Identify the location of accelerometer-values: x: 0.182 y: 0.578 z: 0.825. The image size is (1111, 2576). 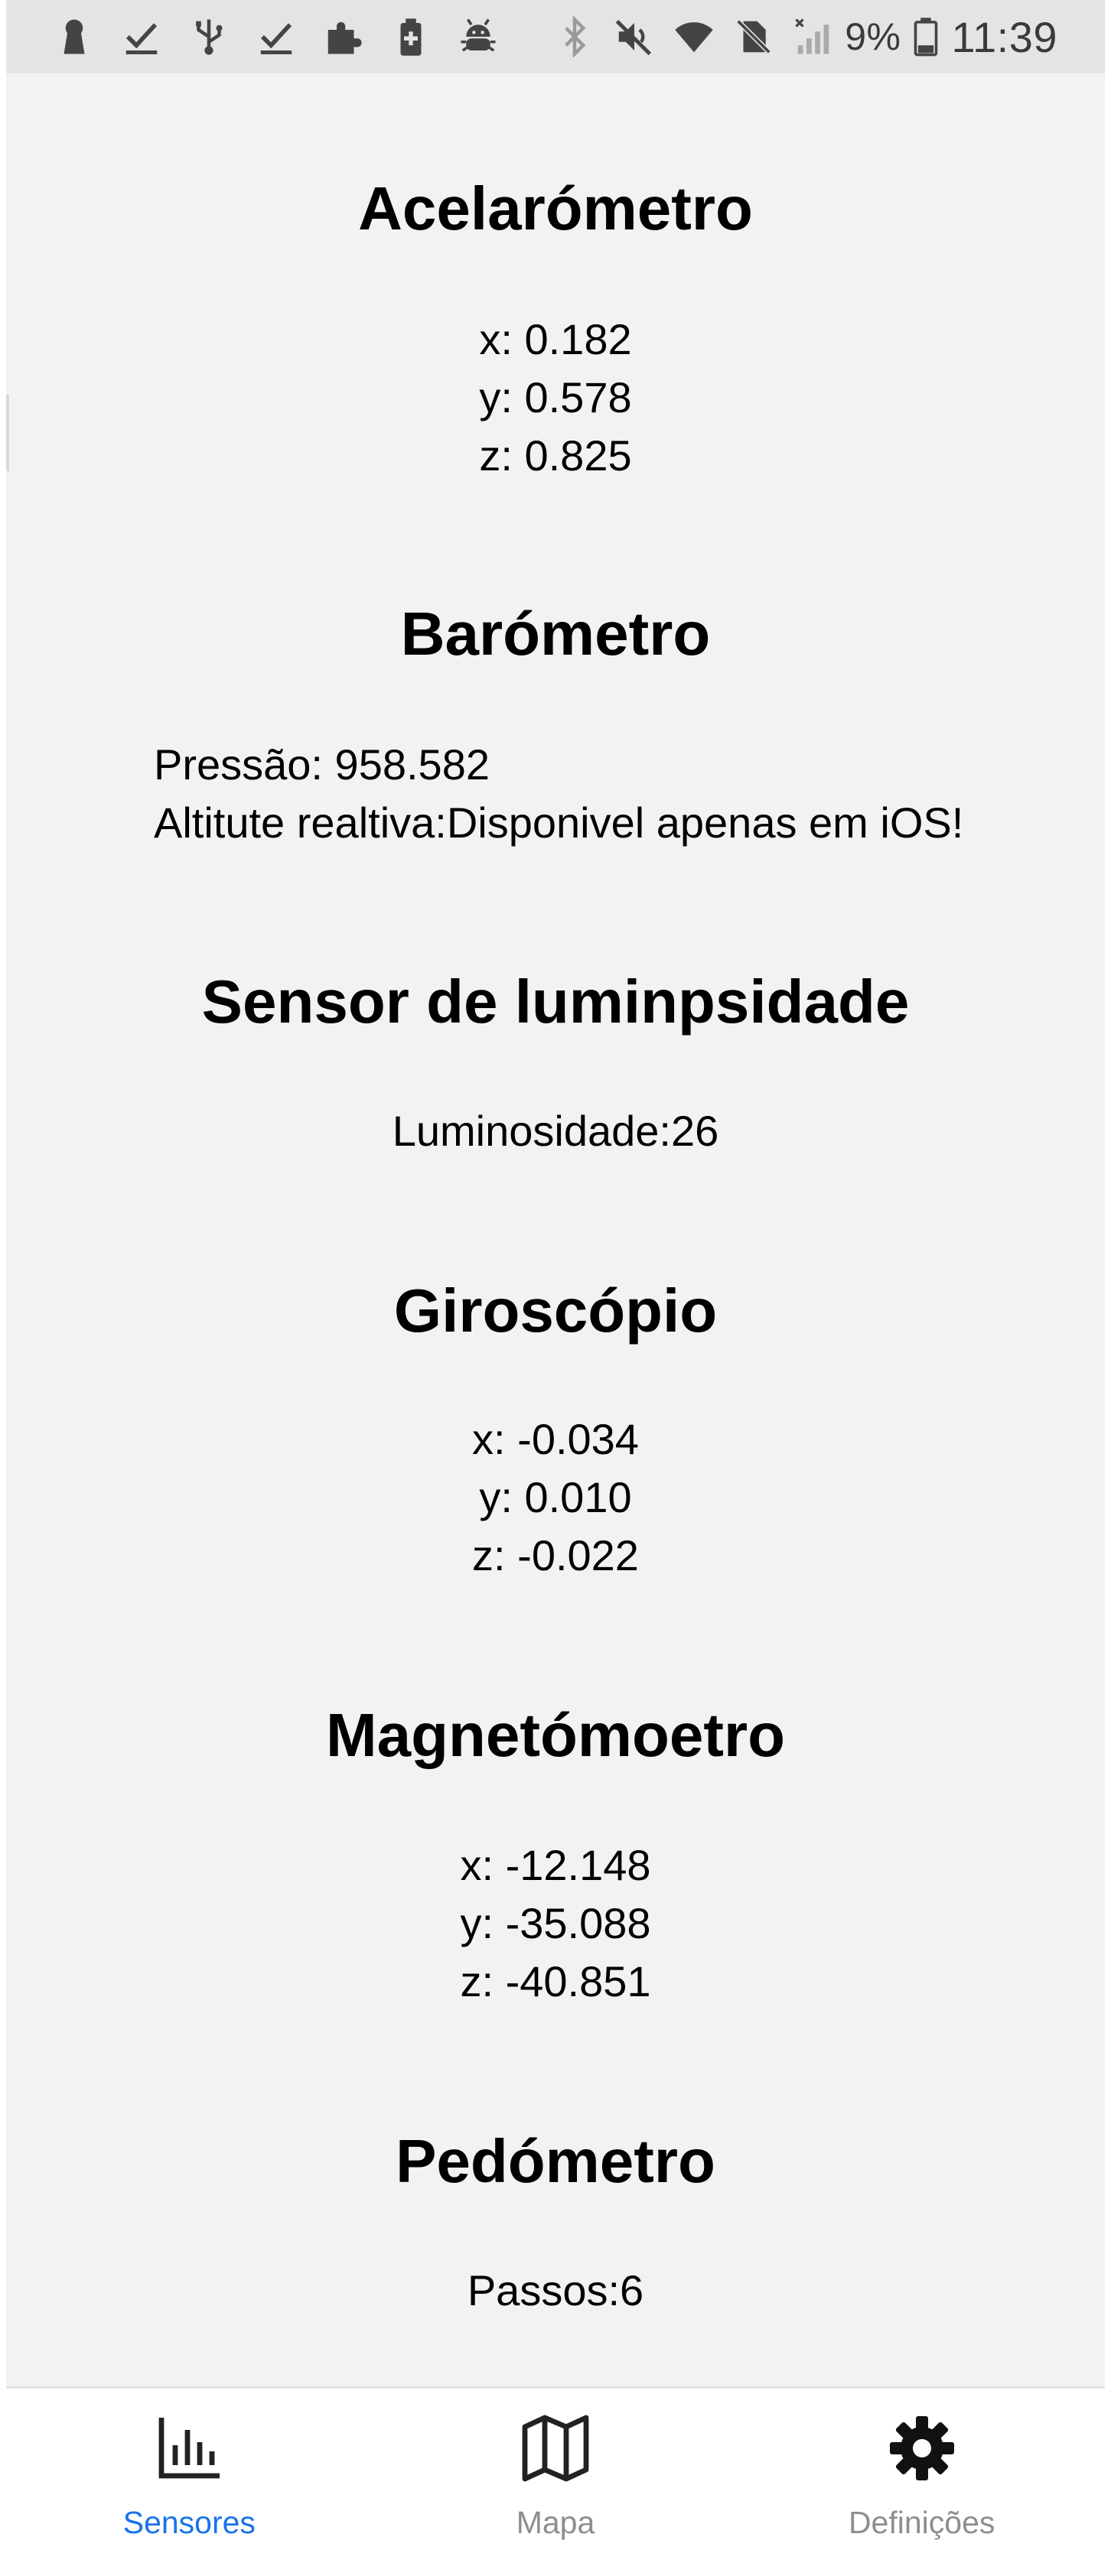
(555, 398).